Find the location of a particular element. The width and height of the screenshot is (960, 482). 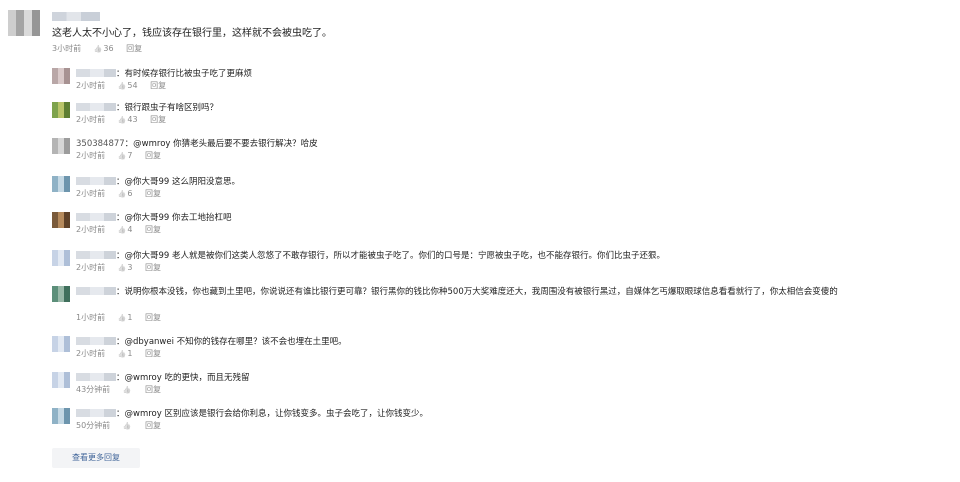

reply-meta: 43分钟前 回复 is located at coordinates (123, 390).